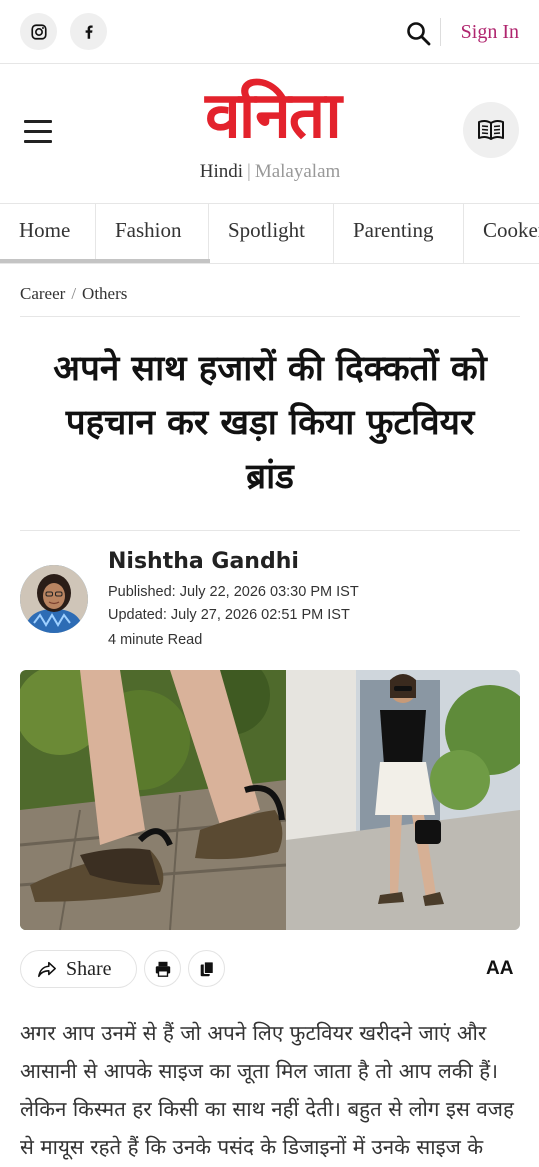 The width and height of the screenshot is (539, 1167). What do you see at coordinates (38, 131) in the screenshot?
I see `menu-icon` at bounding box center [38, 131].